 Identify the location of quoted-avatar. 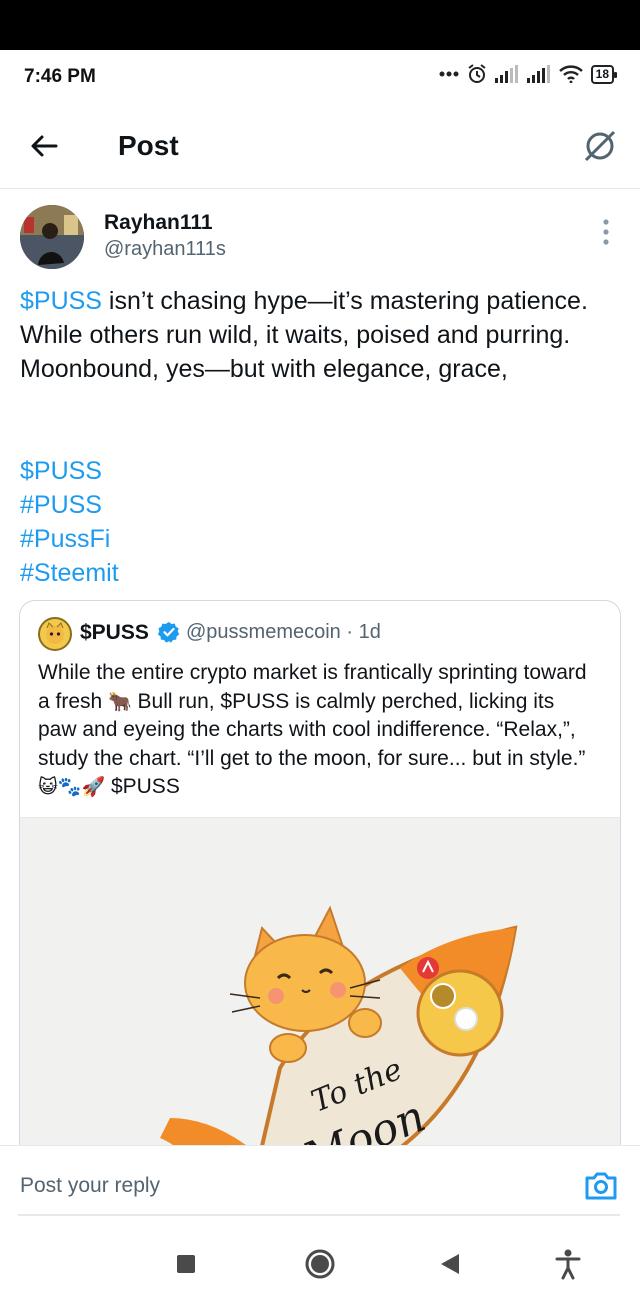
(55, 634).